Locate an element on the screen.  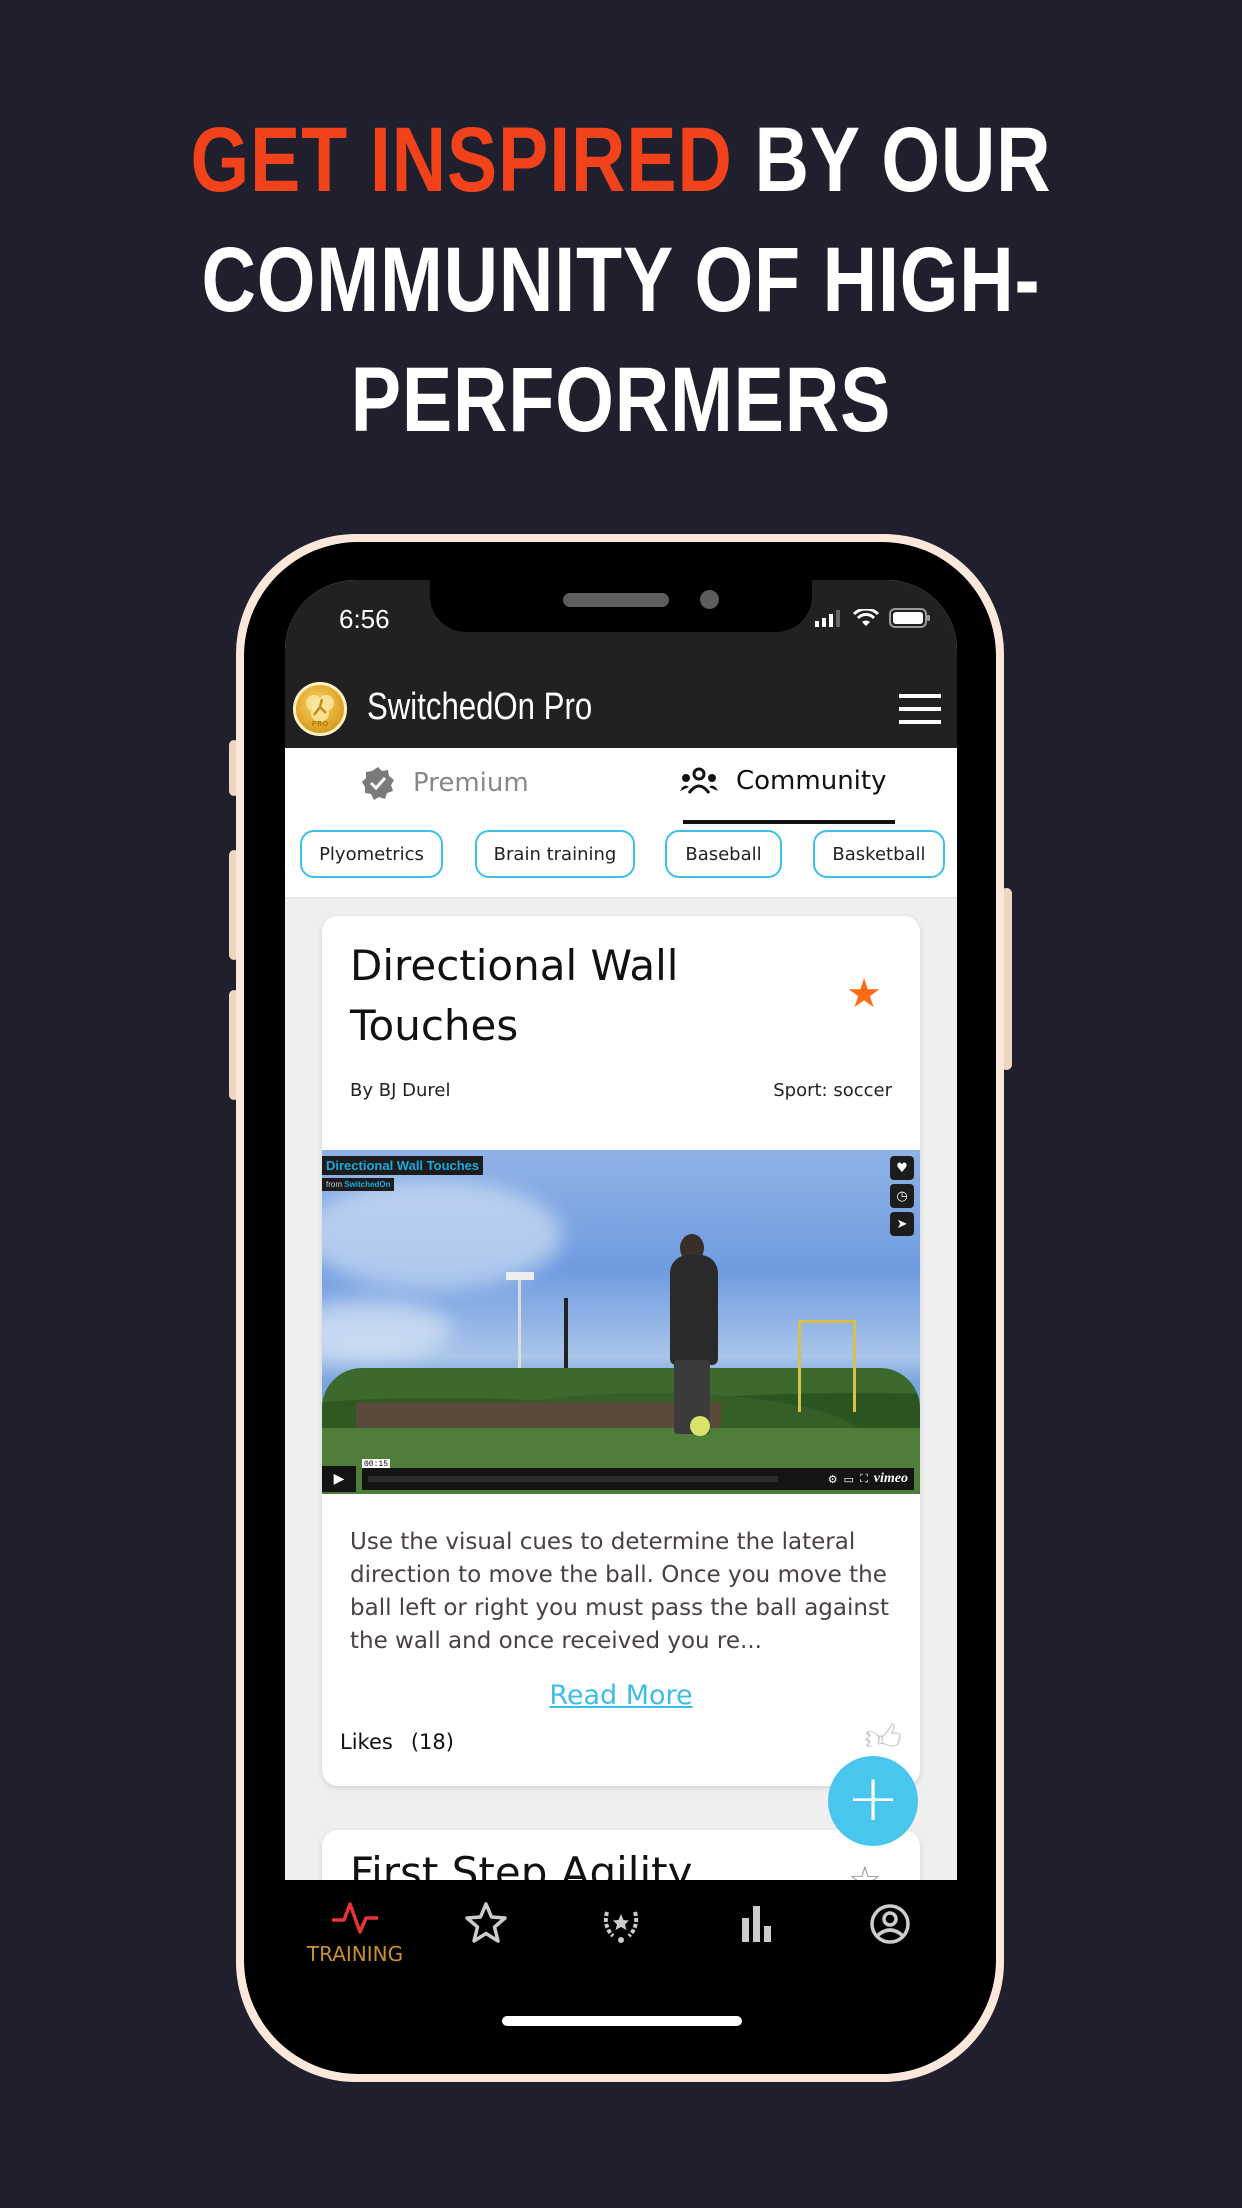
drill-title: First Step Agility is located at coordinates (521, 1864).